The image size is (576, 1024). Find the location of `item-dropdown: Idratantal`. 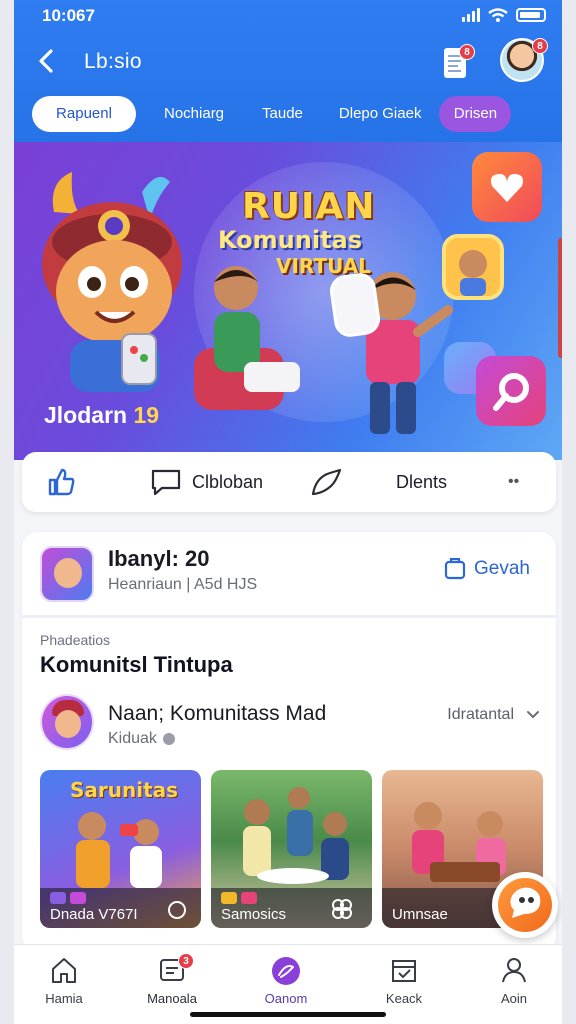

item-dropdown: Idratantal is located at coordinates (493, 715).